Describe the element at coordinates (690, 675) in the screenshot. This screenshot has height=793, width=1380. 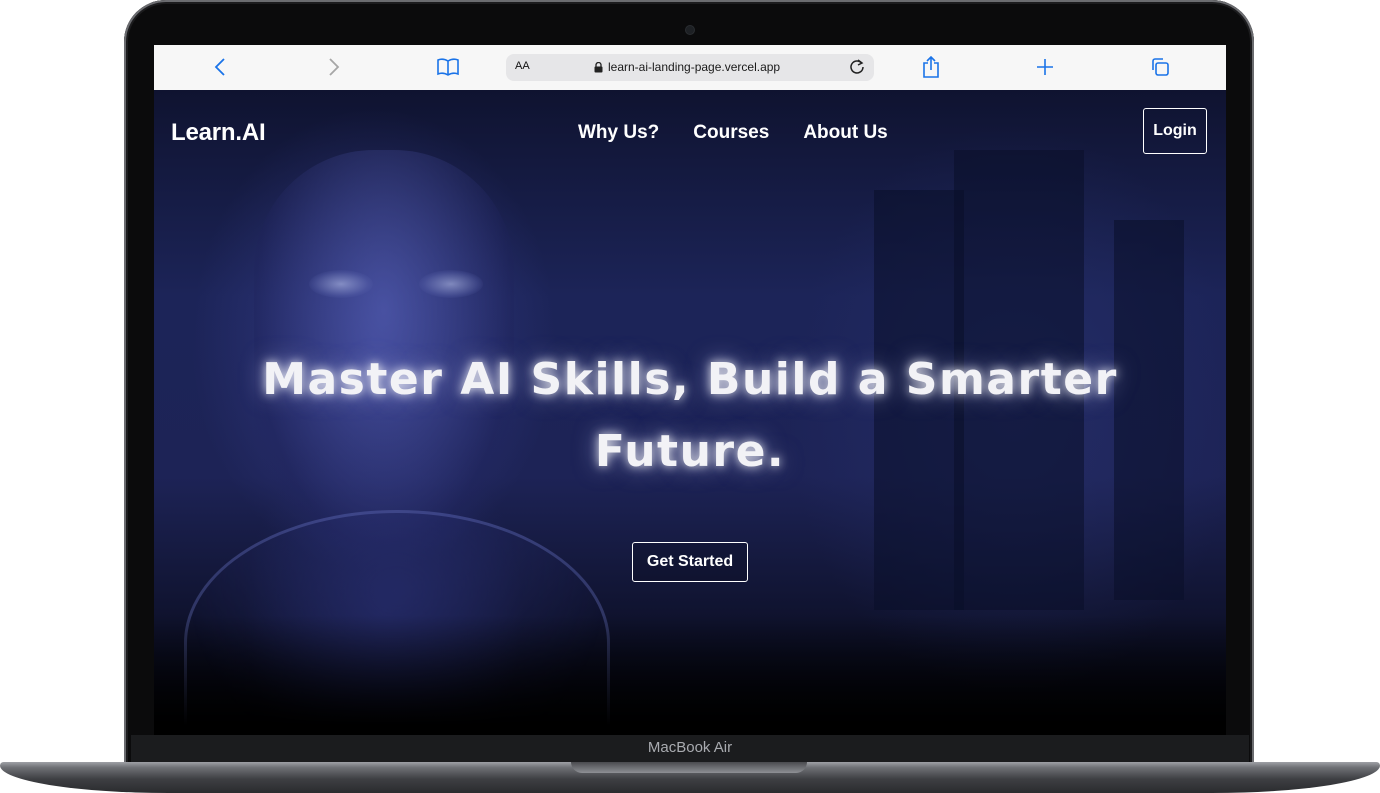
I see `hero-fade` at that location.